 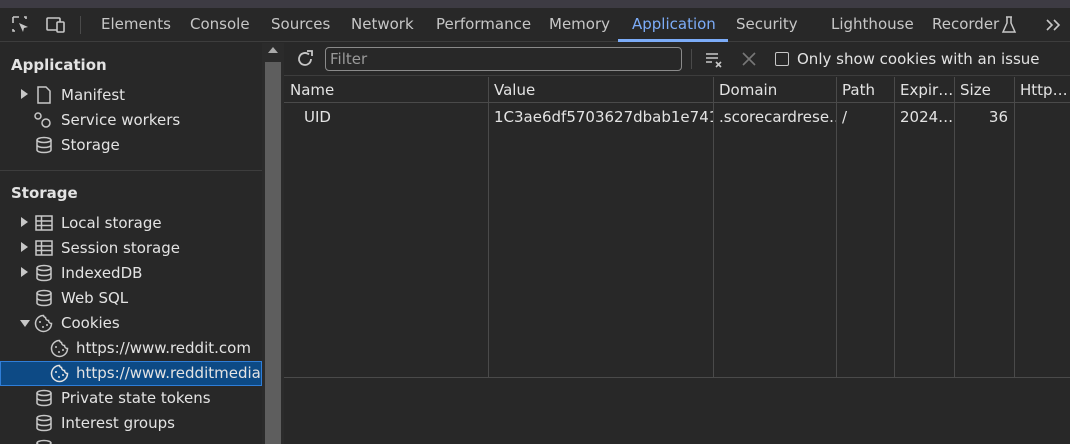 What do you see at coordinates (714, 59) in the screenshot?
I see `clear-all-cookies-icon` at bounding box center [714, 59].